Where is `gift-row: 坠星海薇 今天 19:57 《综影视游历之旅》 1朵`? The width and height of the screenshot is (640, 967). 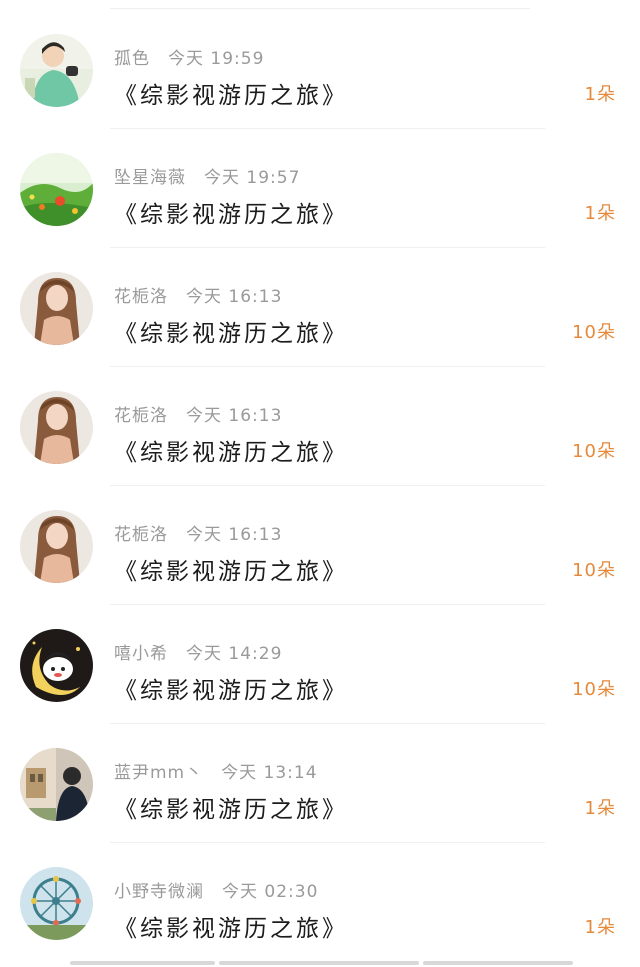 gift-row: 坠星海薇 今天 19:57 《综影视游历之旅》 1朵 is located at coordinates (320, 188).